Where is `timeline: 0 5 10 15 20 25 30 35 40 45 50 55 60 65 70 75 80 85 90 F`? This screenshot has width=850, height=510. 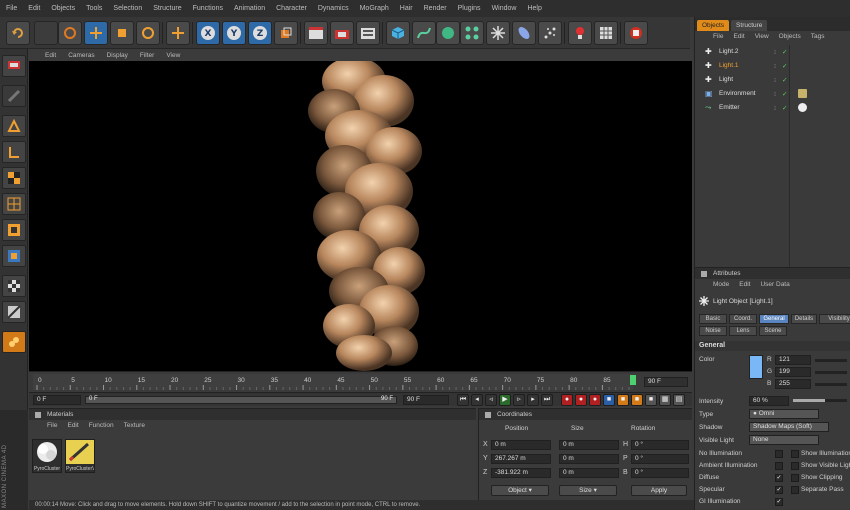 timeline: 0 5 10 15 20 25 30 35 40 45 50 55 60 65 70 75 80 85 90 F is located at coordinates (360, 381).